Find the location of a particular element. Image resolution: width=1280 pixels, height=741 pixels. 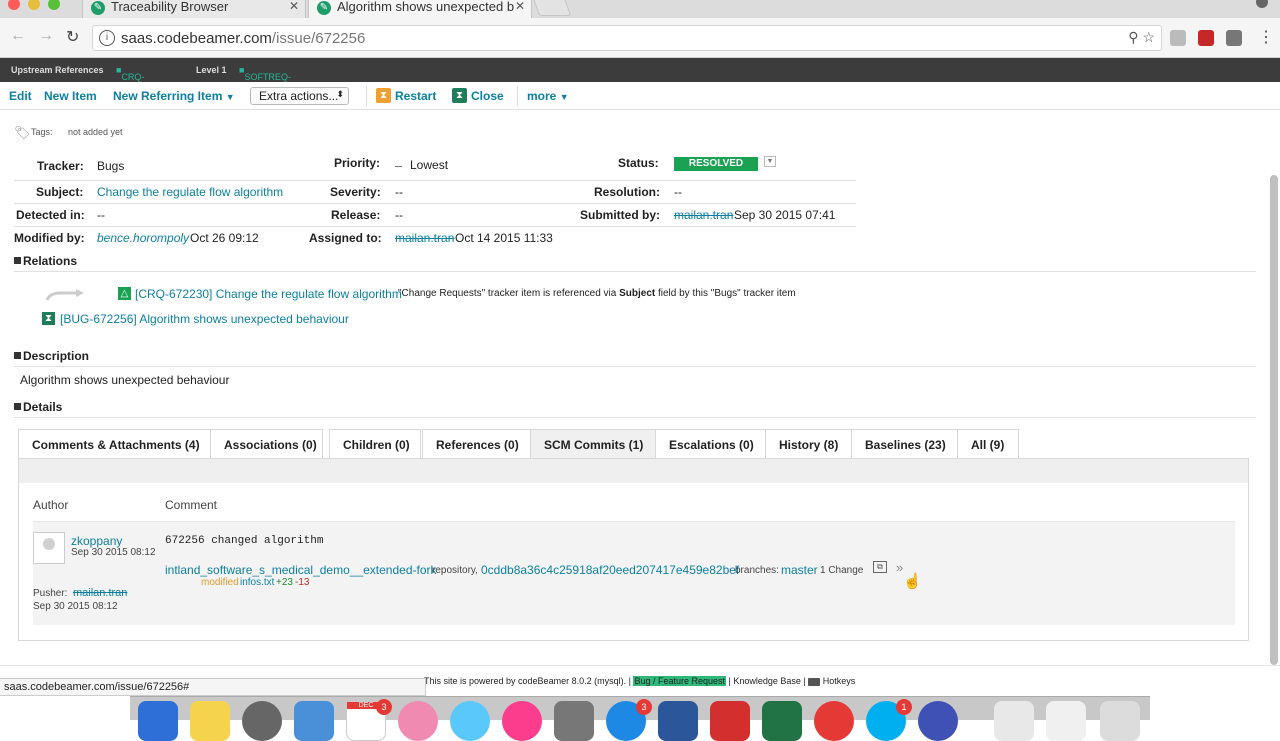

browser-tab-traceability: ✎ Traceability Browser ✕ is located at coordinates (194, 9).